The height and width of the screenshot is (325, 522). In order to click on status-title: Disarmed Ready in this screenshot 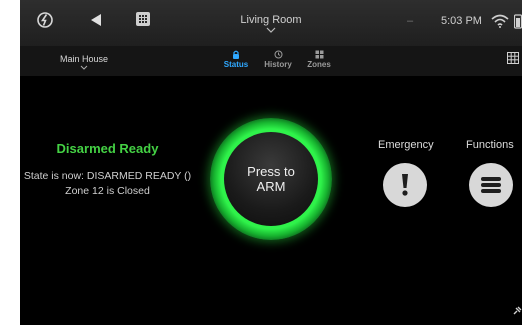, I will do `click(107, 148)`.